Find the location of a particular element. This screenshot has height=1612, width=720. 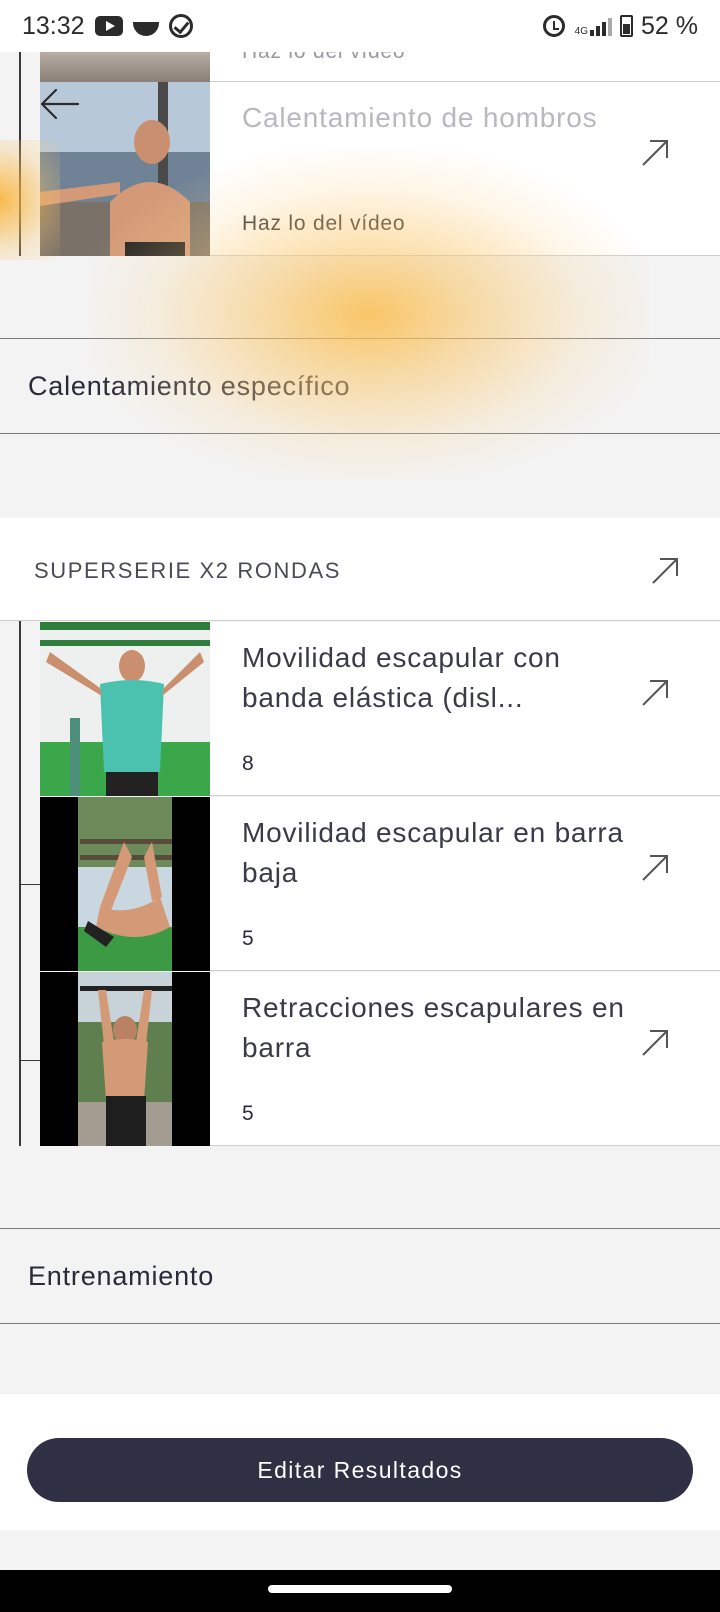

battery-icon is located at coordinates (627, 26).